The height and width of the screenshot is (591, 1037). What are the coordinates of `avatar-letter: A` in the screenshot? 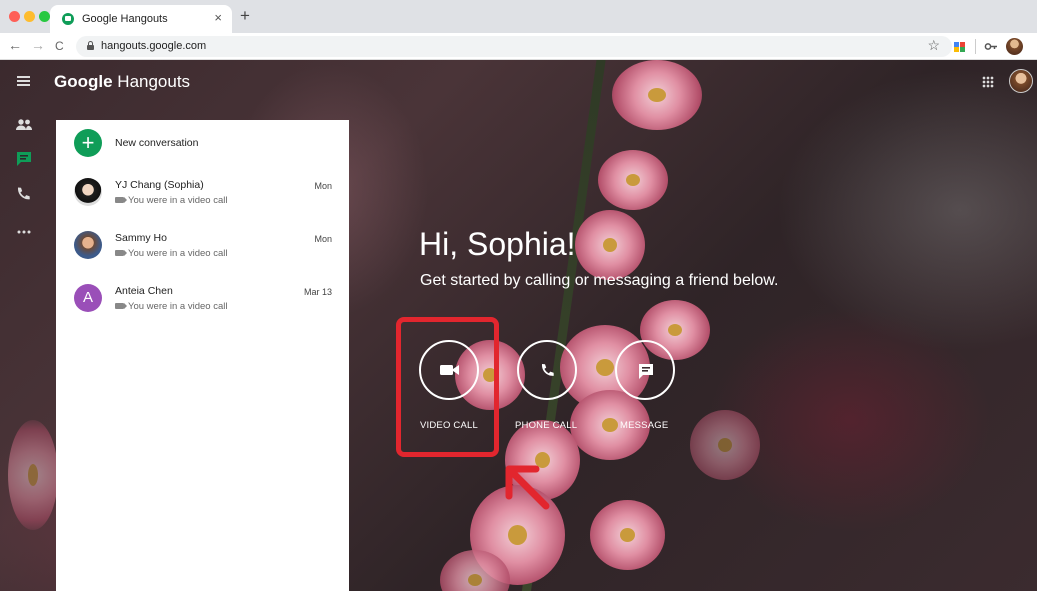 It's located at (88, 298).